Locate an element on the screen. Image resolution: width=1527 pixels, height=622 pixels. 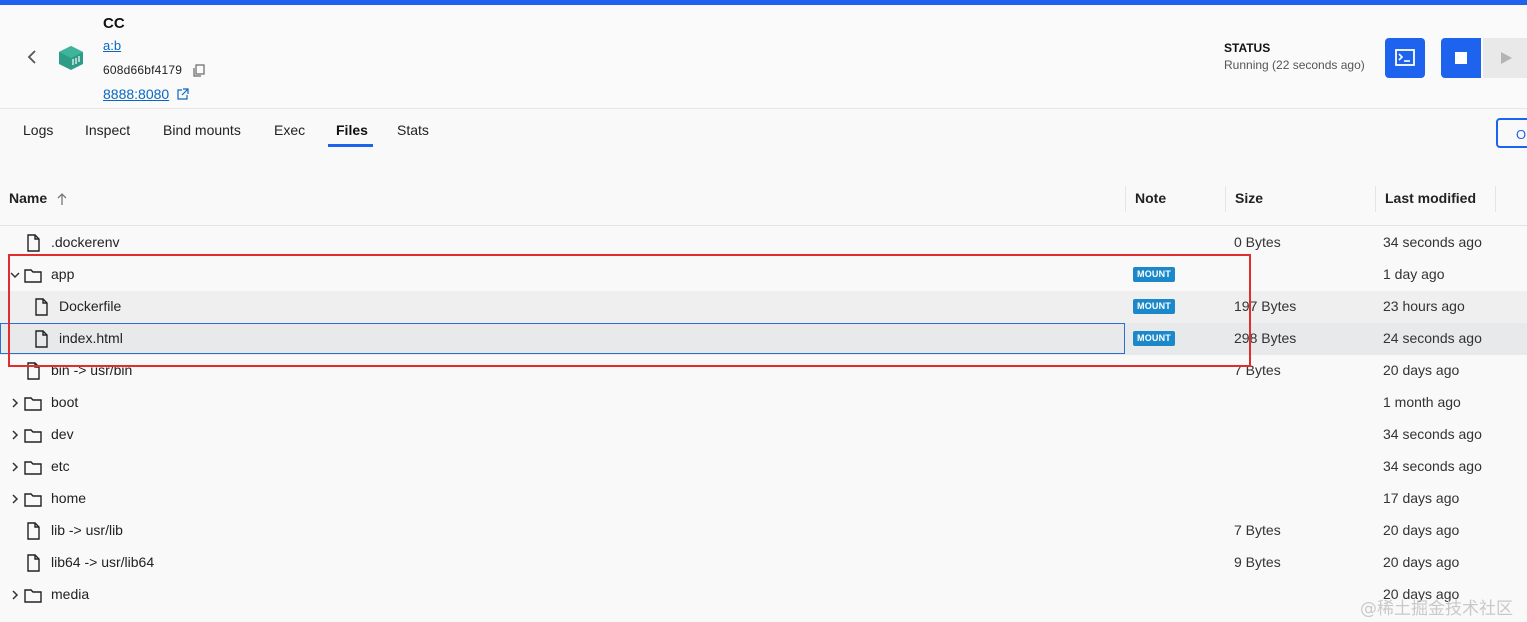
tab-bind-mounts: Bind mounts is located at coordinates (202, 130).